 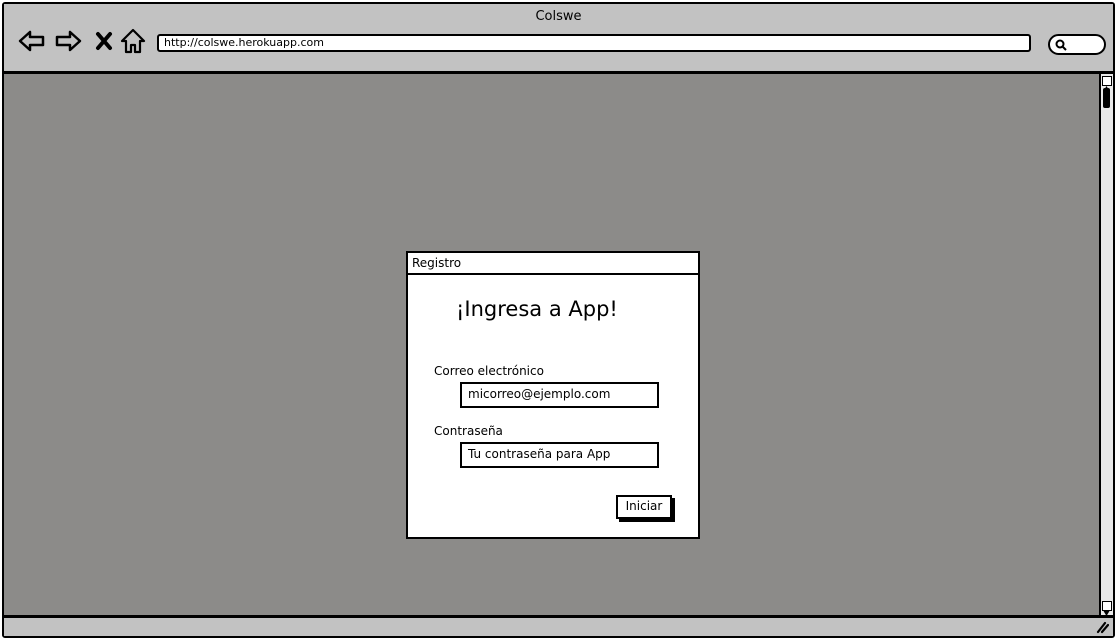 I want to click on email-field: micorreo@ejemplo.com, so click(x=559, y=395).